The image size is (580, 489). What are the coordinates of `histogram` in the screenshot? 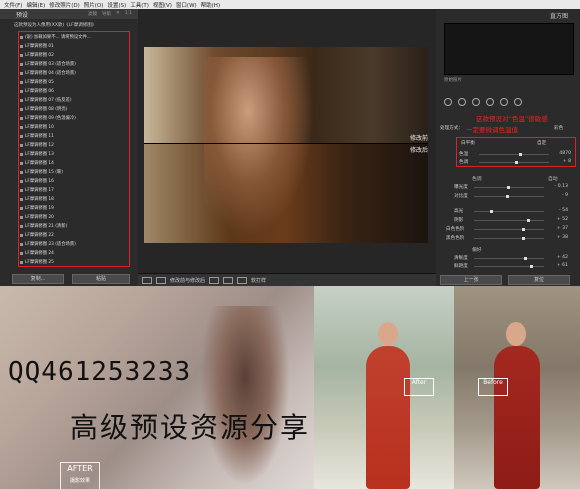 It's located at (509, 49).